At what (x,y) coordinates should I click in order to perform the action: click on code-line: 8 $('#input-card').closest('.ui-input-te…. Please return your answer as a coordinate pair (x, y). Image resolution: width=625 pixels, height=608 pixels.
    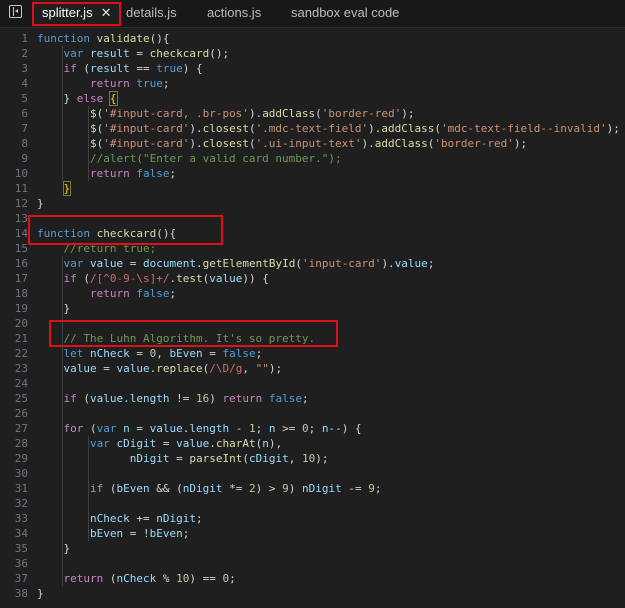
    Looking at the image, I should click on (312, 143).